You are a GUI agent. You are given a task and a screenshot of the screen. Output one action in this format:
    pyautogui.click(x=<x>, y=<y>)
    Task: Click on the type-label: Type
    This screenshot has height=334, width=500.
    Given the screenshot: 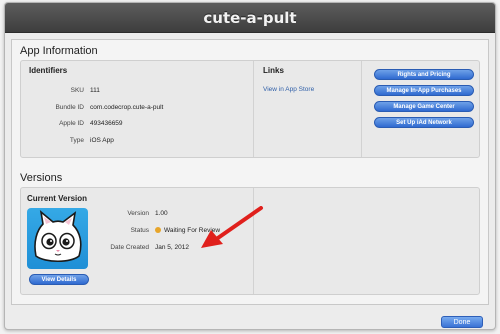 What is the action you would take?
    pyautogui.click(x=76, y=140)
    